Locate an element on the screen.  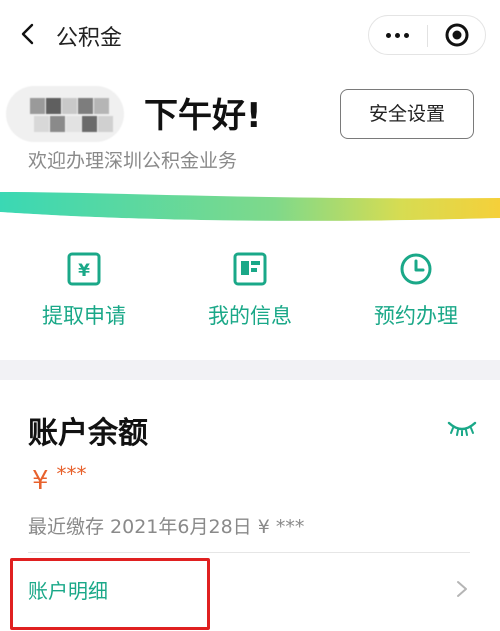
balance-amount: ¥ *** is located at coordinates (59, 479).